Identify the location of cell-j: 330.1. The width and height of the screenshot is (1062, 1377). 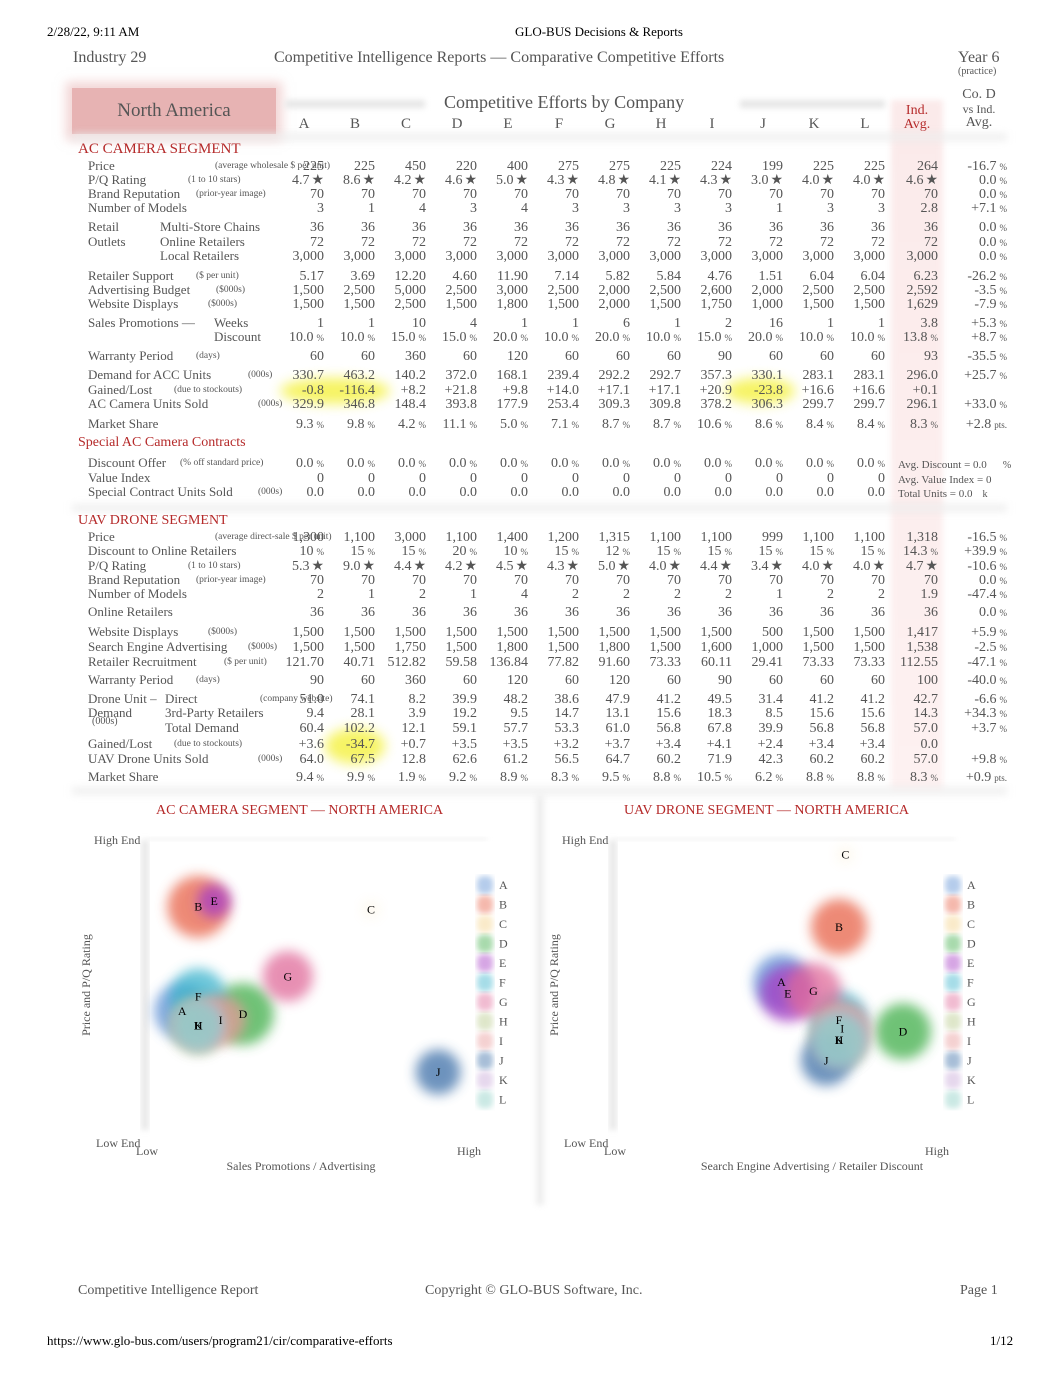
(758, 376).